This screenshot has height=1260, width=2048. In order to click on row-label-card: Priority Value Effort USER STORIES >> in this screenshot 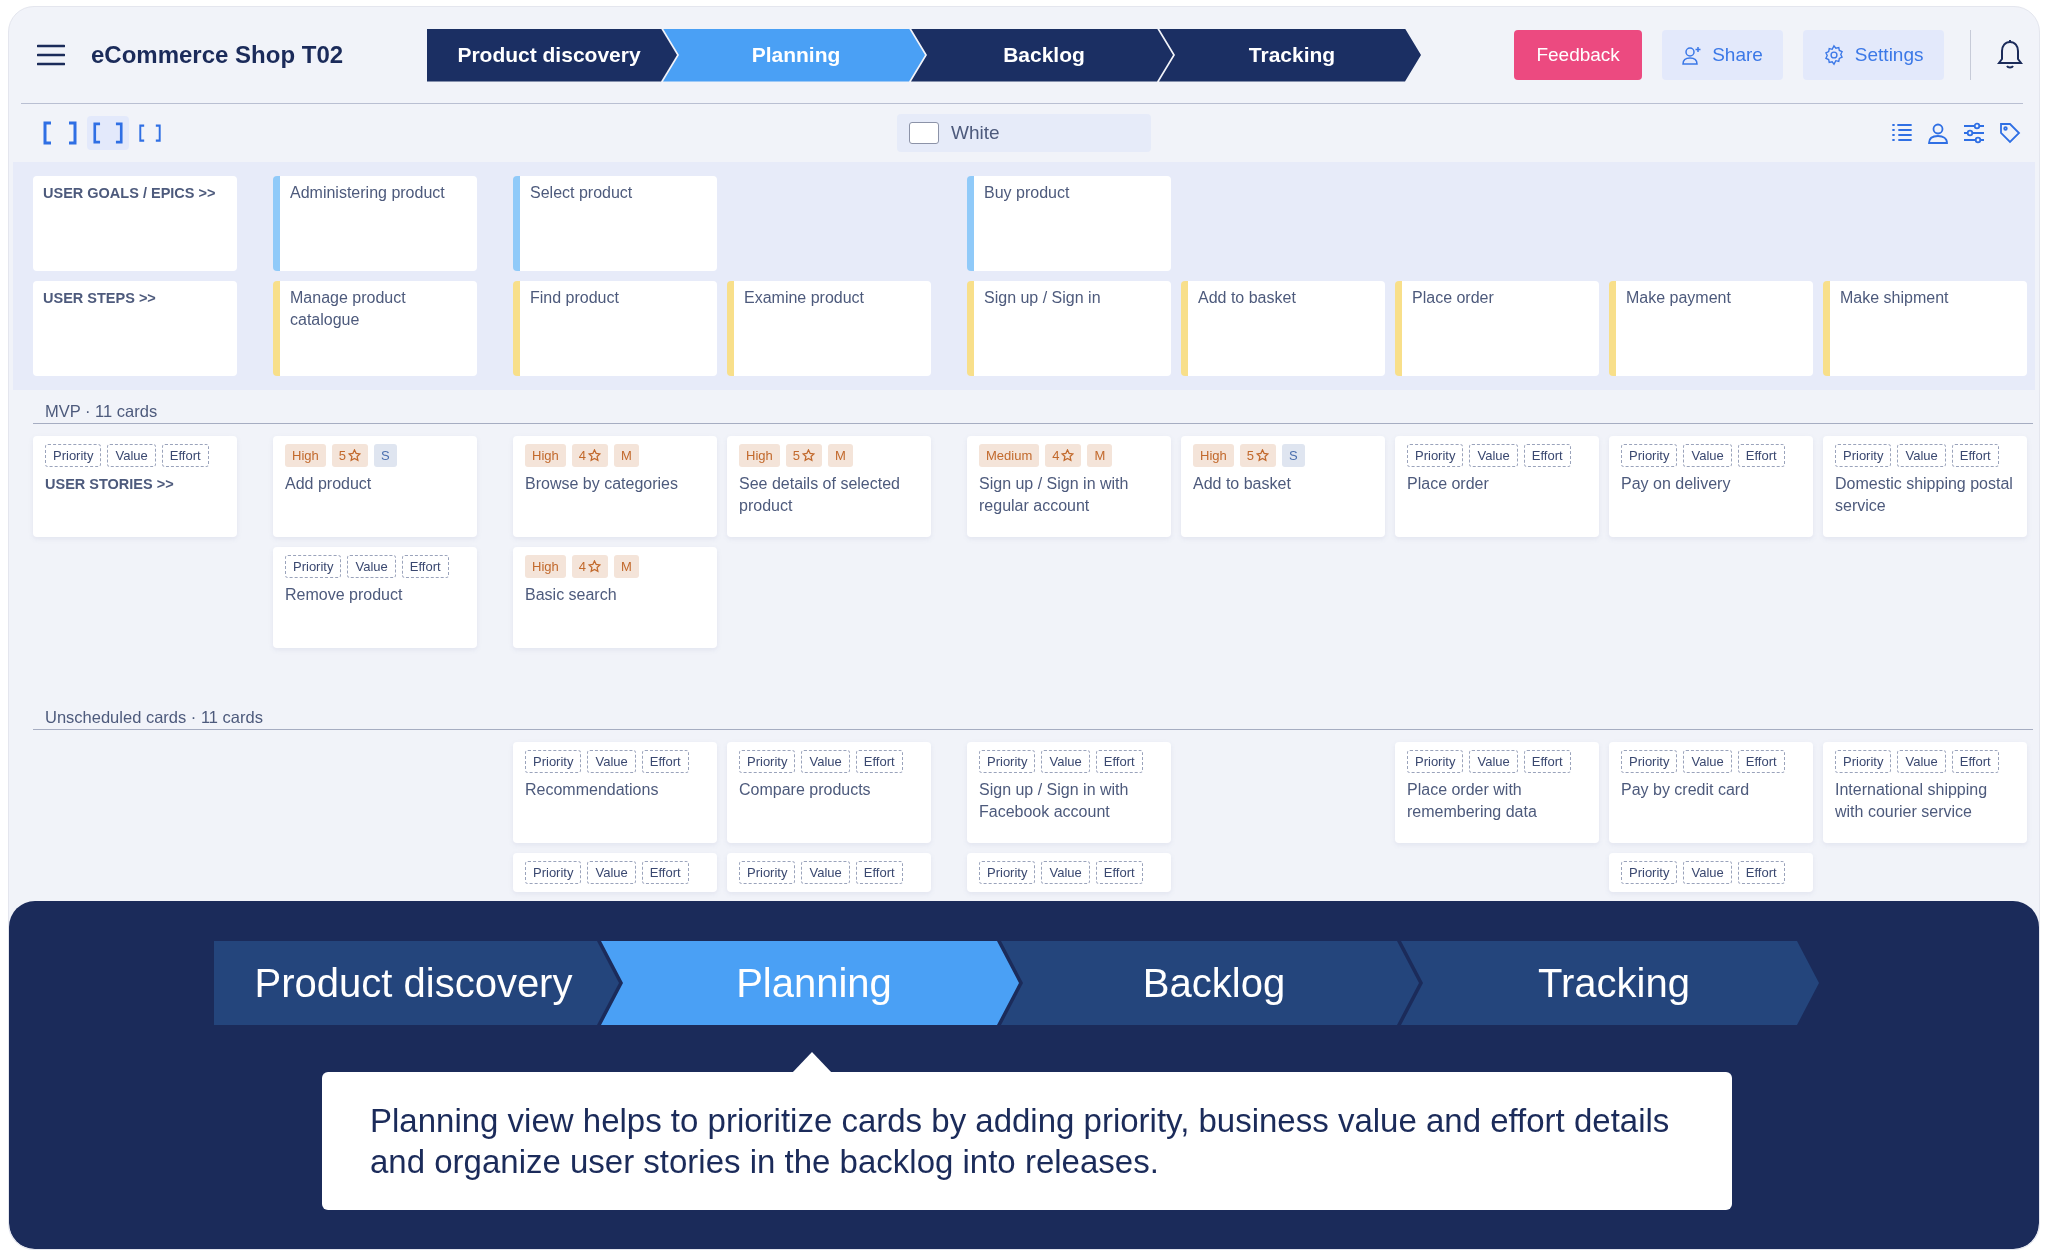, I will do `click(135, 486)`.